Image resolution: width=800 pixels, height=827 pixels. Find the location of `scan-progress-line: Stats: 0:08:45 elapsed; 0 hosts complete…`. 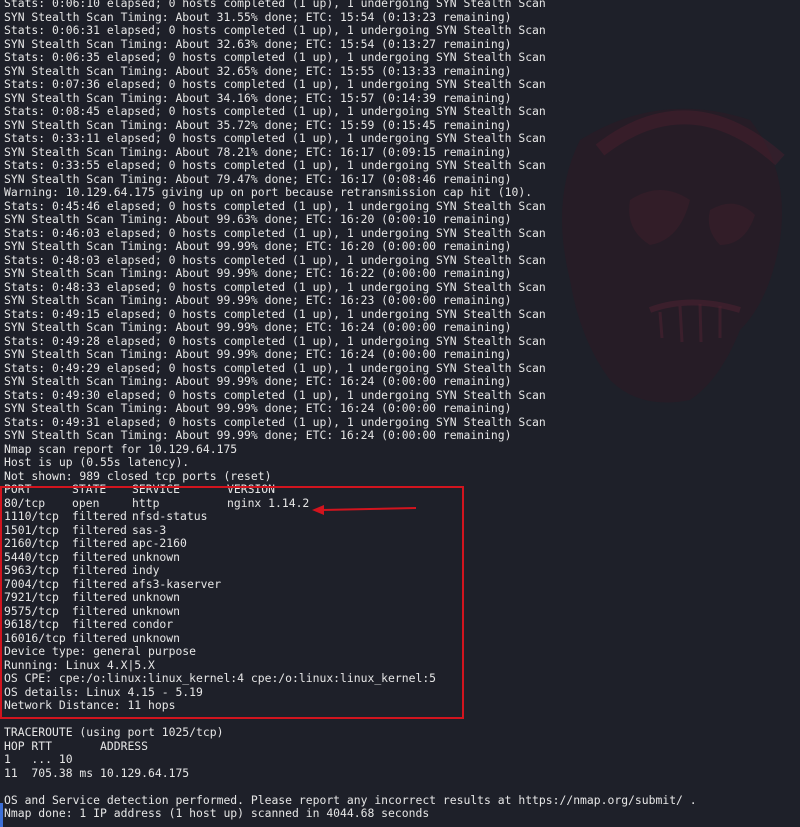

scan-progress-line: Stats: 0:08:45 elapsed; 0 hosts complete… is located at coordinates (275, 111).